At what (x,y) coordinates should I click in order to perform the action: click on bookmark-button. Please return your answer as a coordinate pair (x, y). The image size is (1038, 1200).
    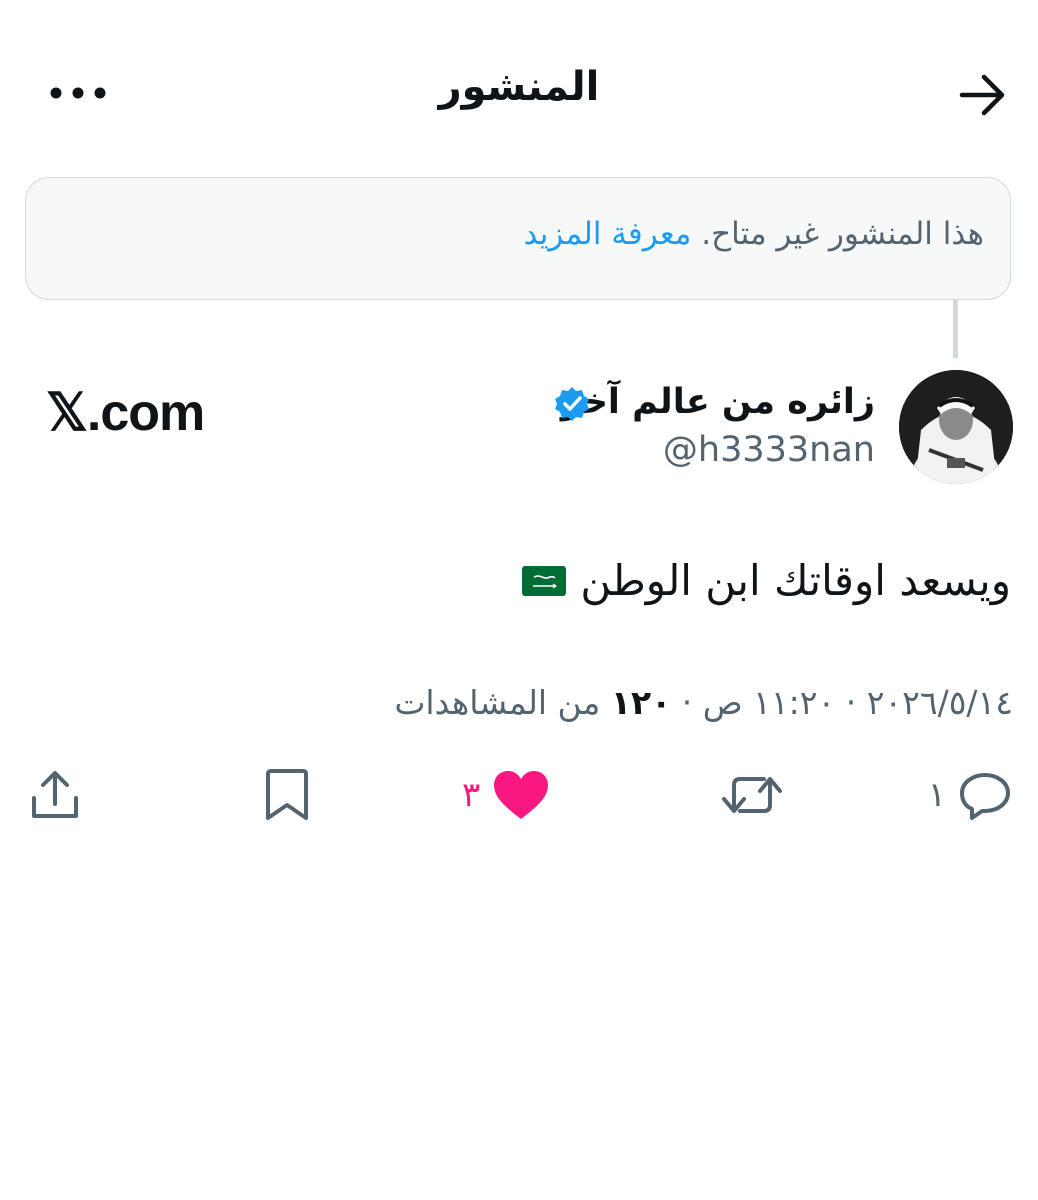
    Looking at the image, I should click on (287, 795).